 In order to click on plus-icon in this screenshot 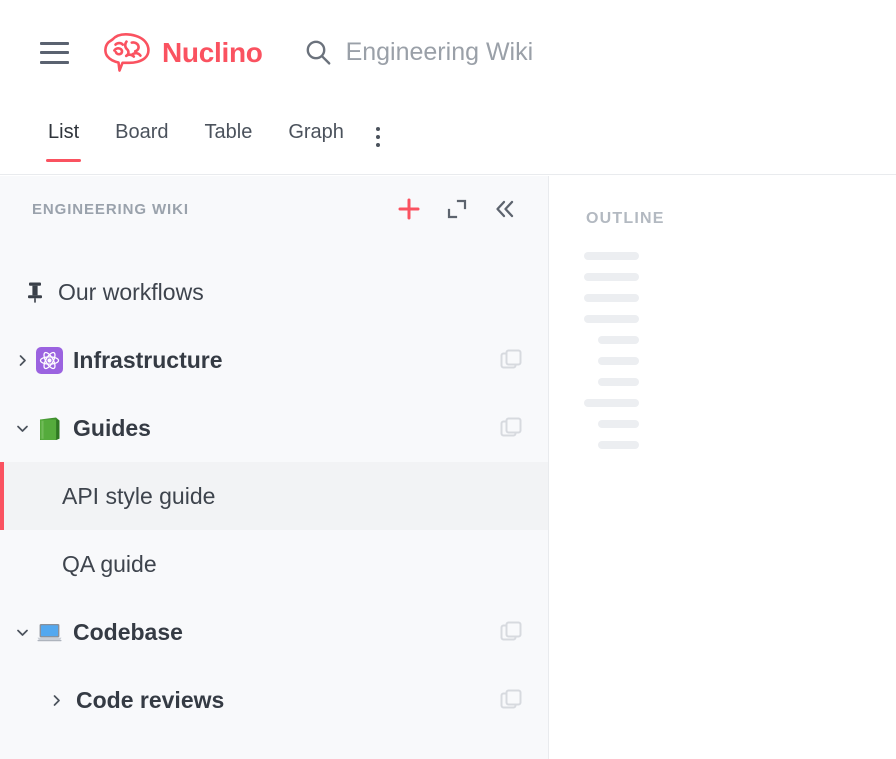, I will do `click(409, 209)`.